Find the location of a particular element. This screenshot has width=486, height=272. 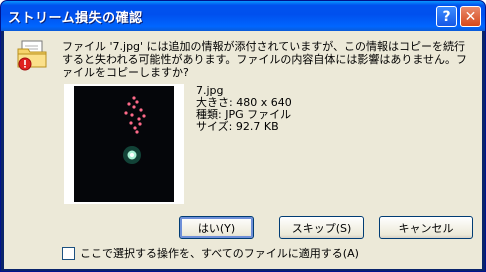

title-bar: ストリーム損失の確認 ? ✕ is located at coordinates (243, 16).